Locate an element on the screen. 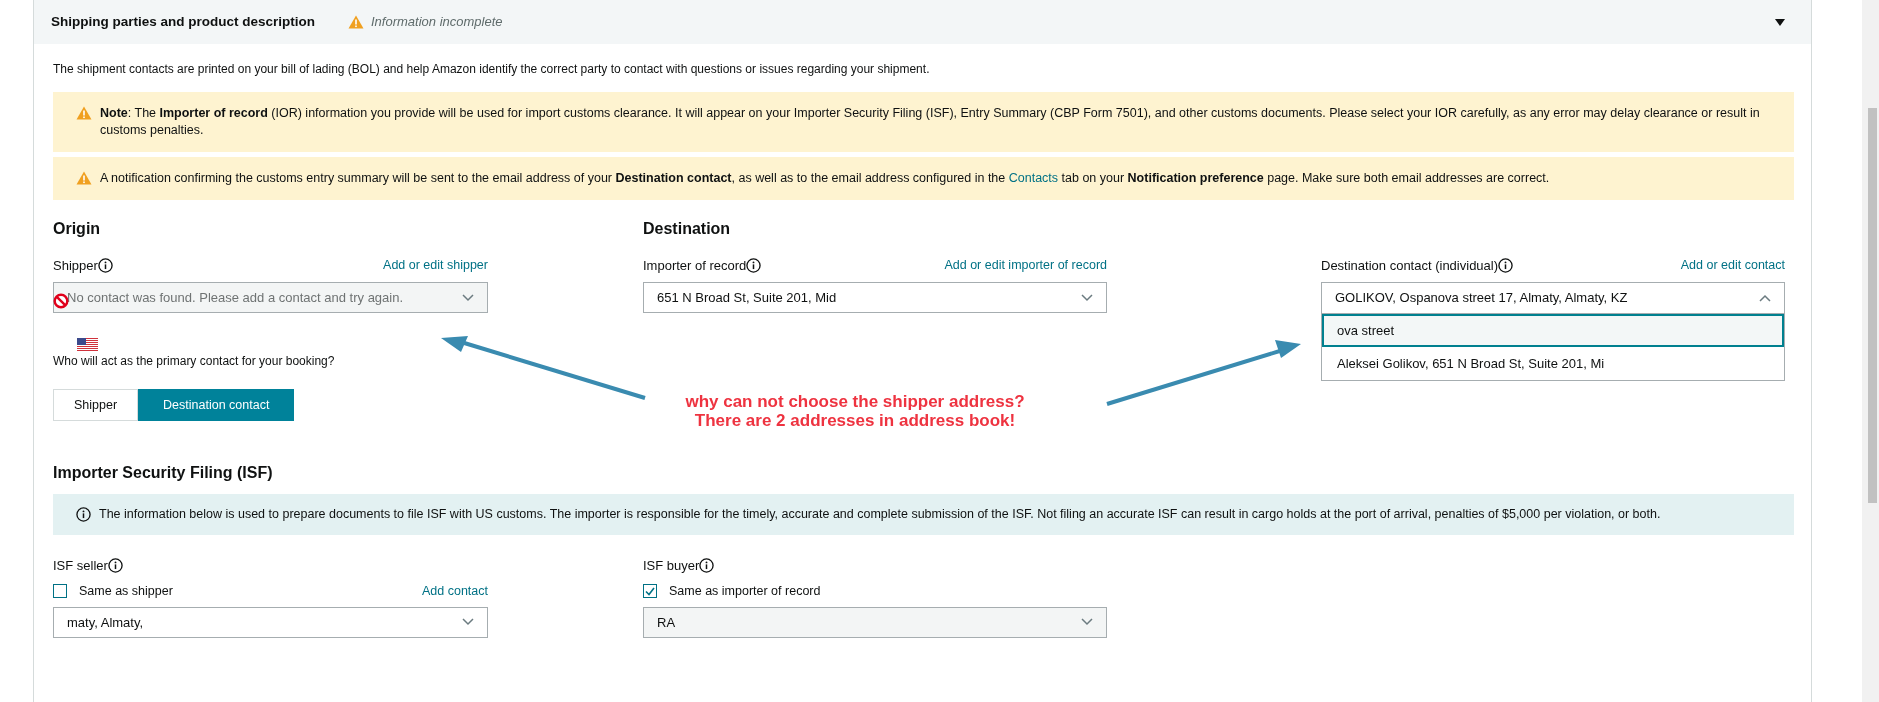  intro-text: The shipment contacts are printed on your bill of lading (BOL) and help Amazon identify the correct party to contact with questions or issues regarding your shipment. is located at coordinates (492, 69).